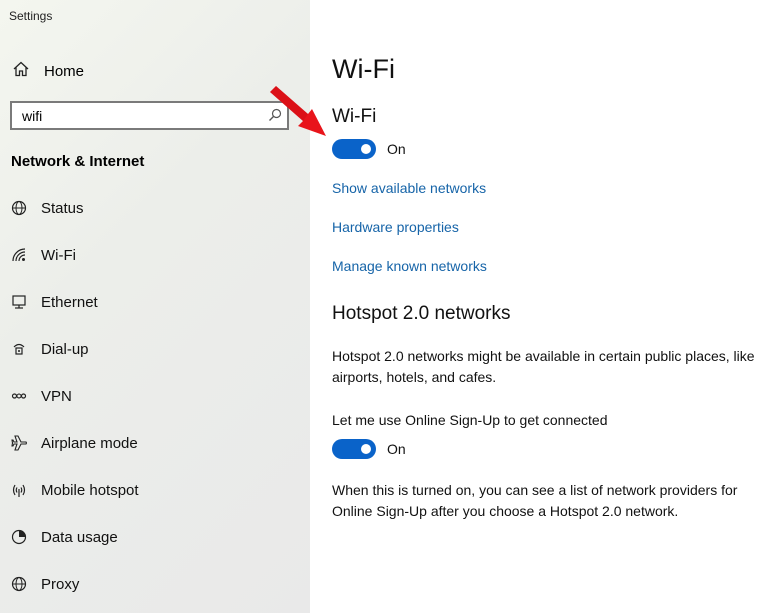 This screenshot has height=613, width=780. I want to click on sidebar-item-ethernet: Ethernet, so click(155, 302).